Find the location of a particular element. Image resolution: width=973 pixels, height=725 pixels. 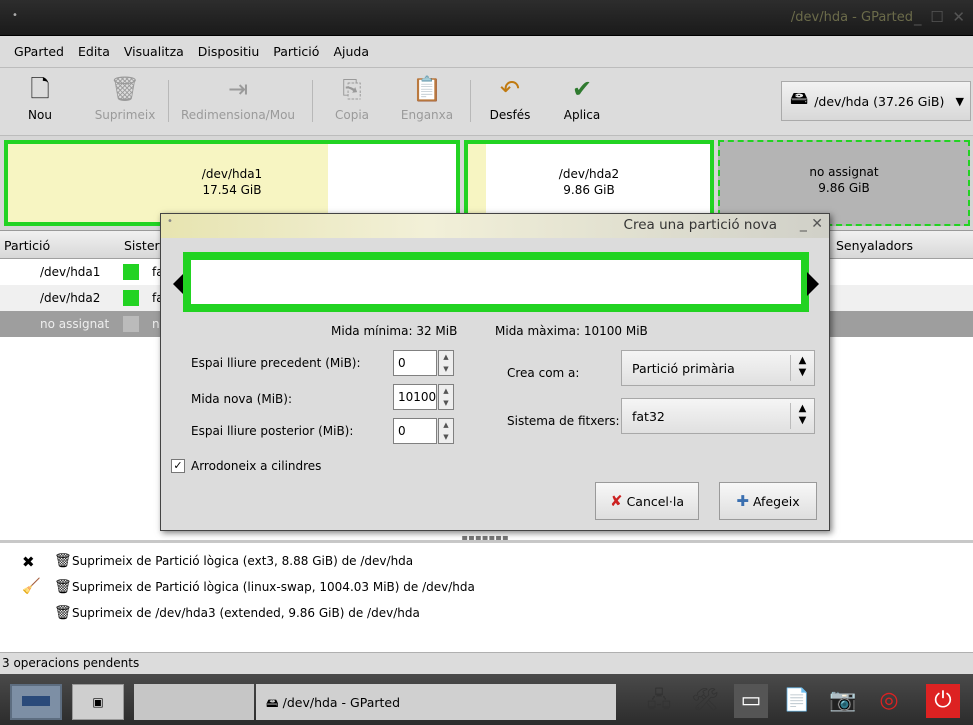

menu-visualitza: Visualitza is located at coordinates (154, 51).